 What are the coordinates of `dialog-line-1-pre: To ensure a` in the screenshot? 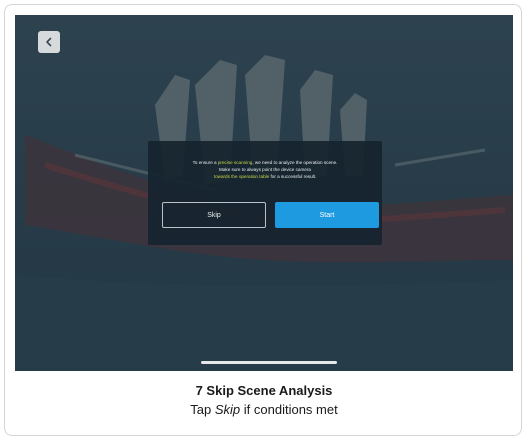 It's located at (205, 162).